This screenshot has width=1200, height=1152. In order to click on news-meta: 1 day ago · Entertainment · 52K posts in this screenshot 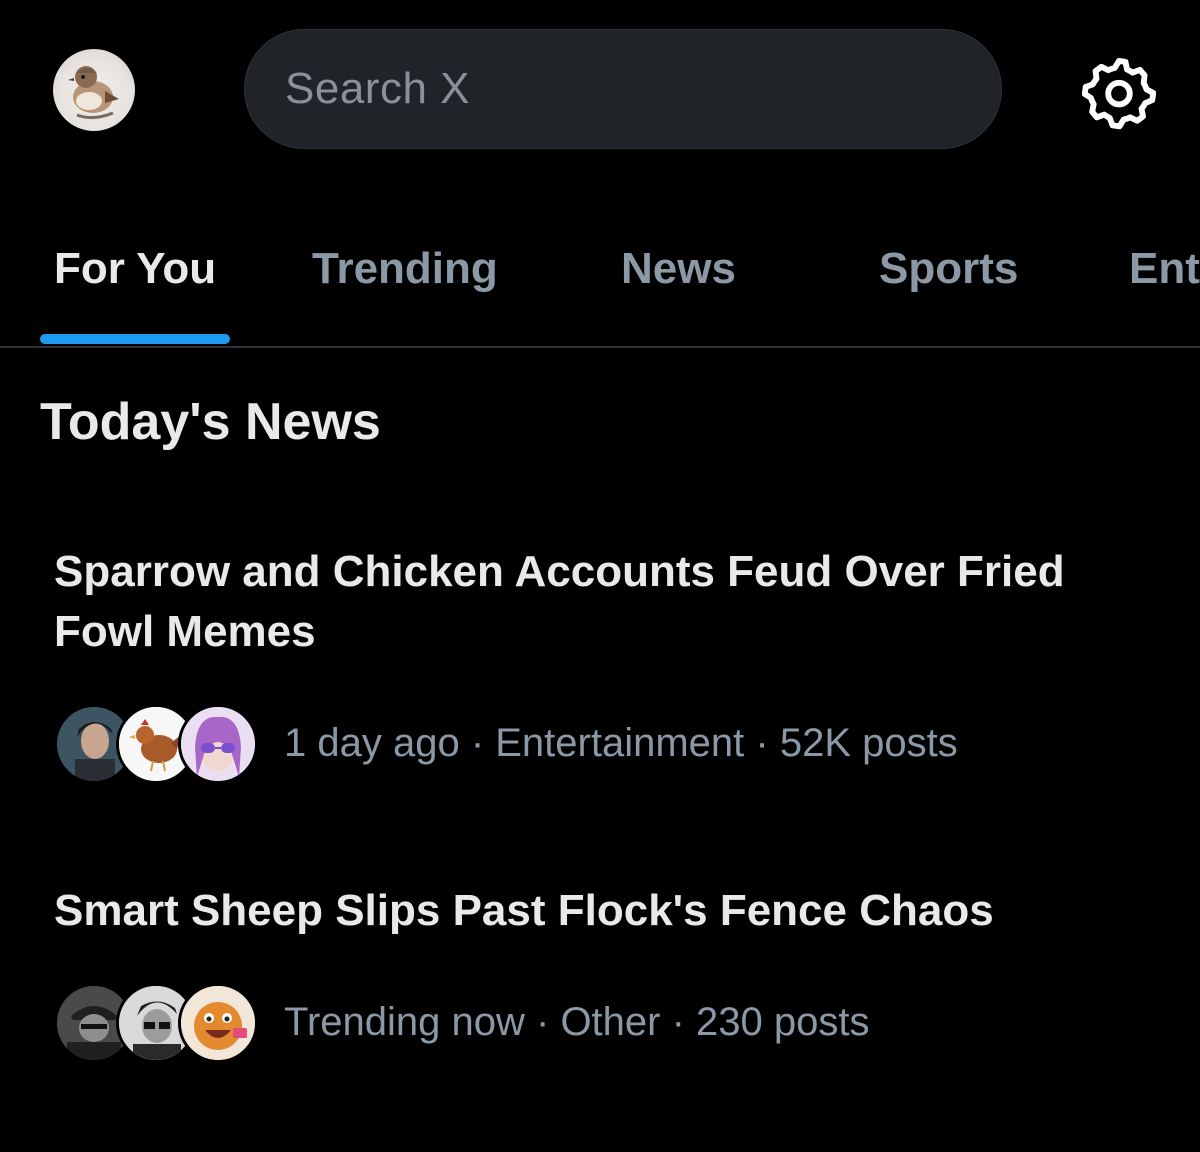, I will do `click(506, 744)`.